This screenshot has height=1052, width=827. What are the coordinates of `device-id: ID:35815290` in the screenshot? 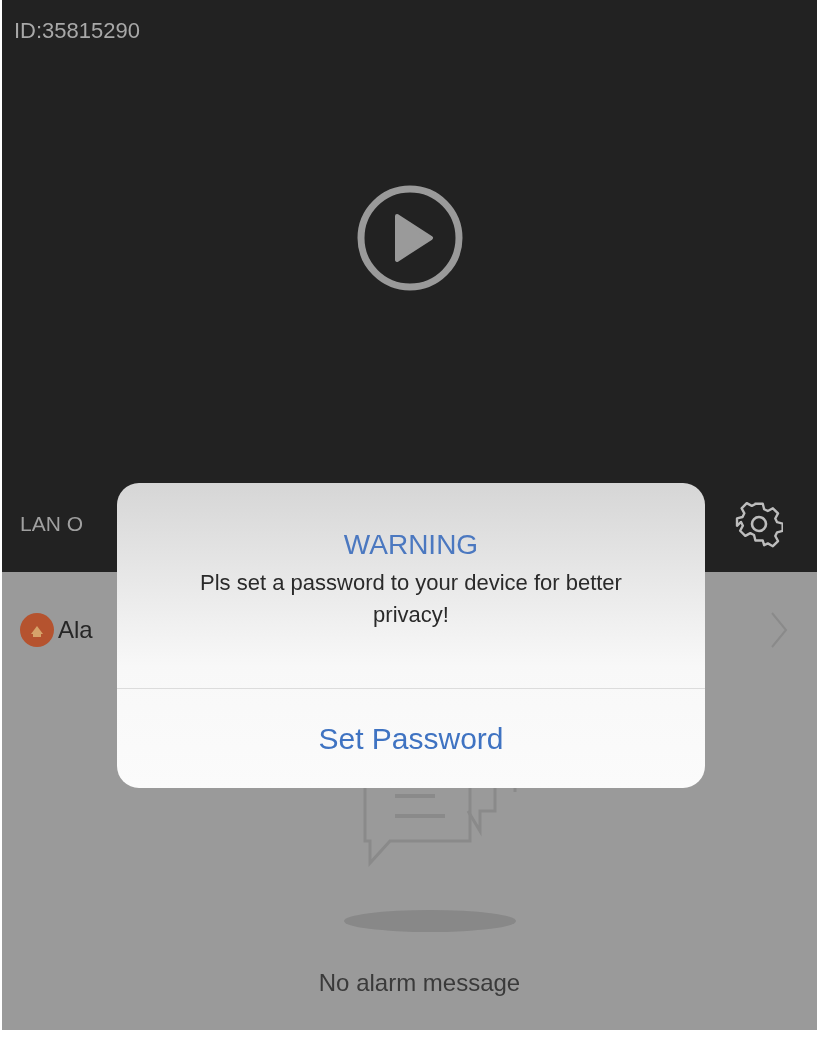 It's located at (77, 30).